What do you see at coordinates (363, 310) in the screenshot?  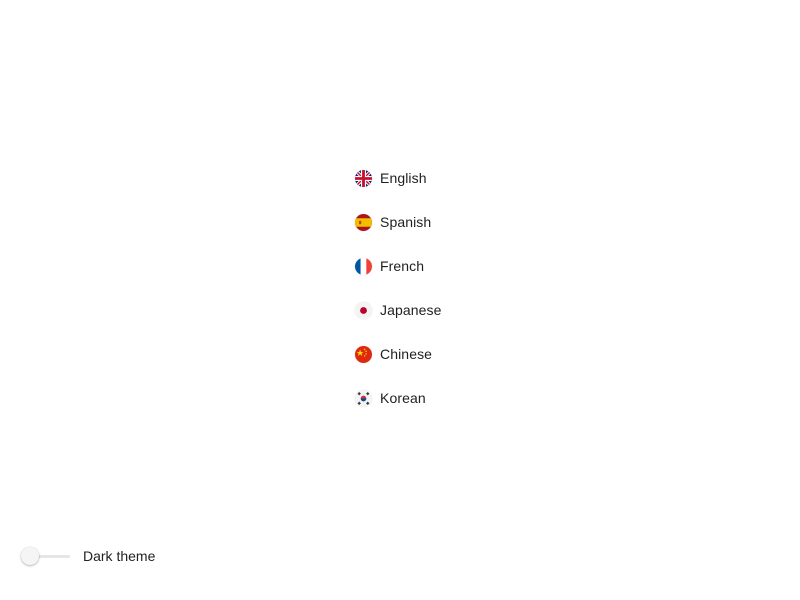 I see `japan-flag-icon` at bounding box center [363, 310].